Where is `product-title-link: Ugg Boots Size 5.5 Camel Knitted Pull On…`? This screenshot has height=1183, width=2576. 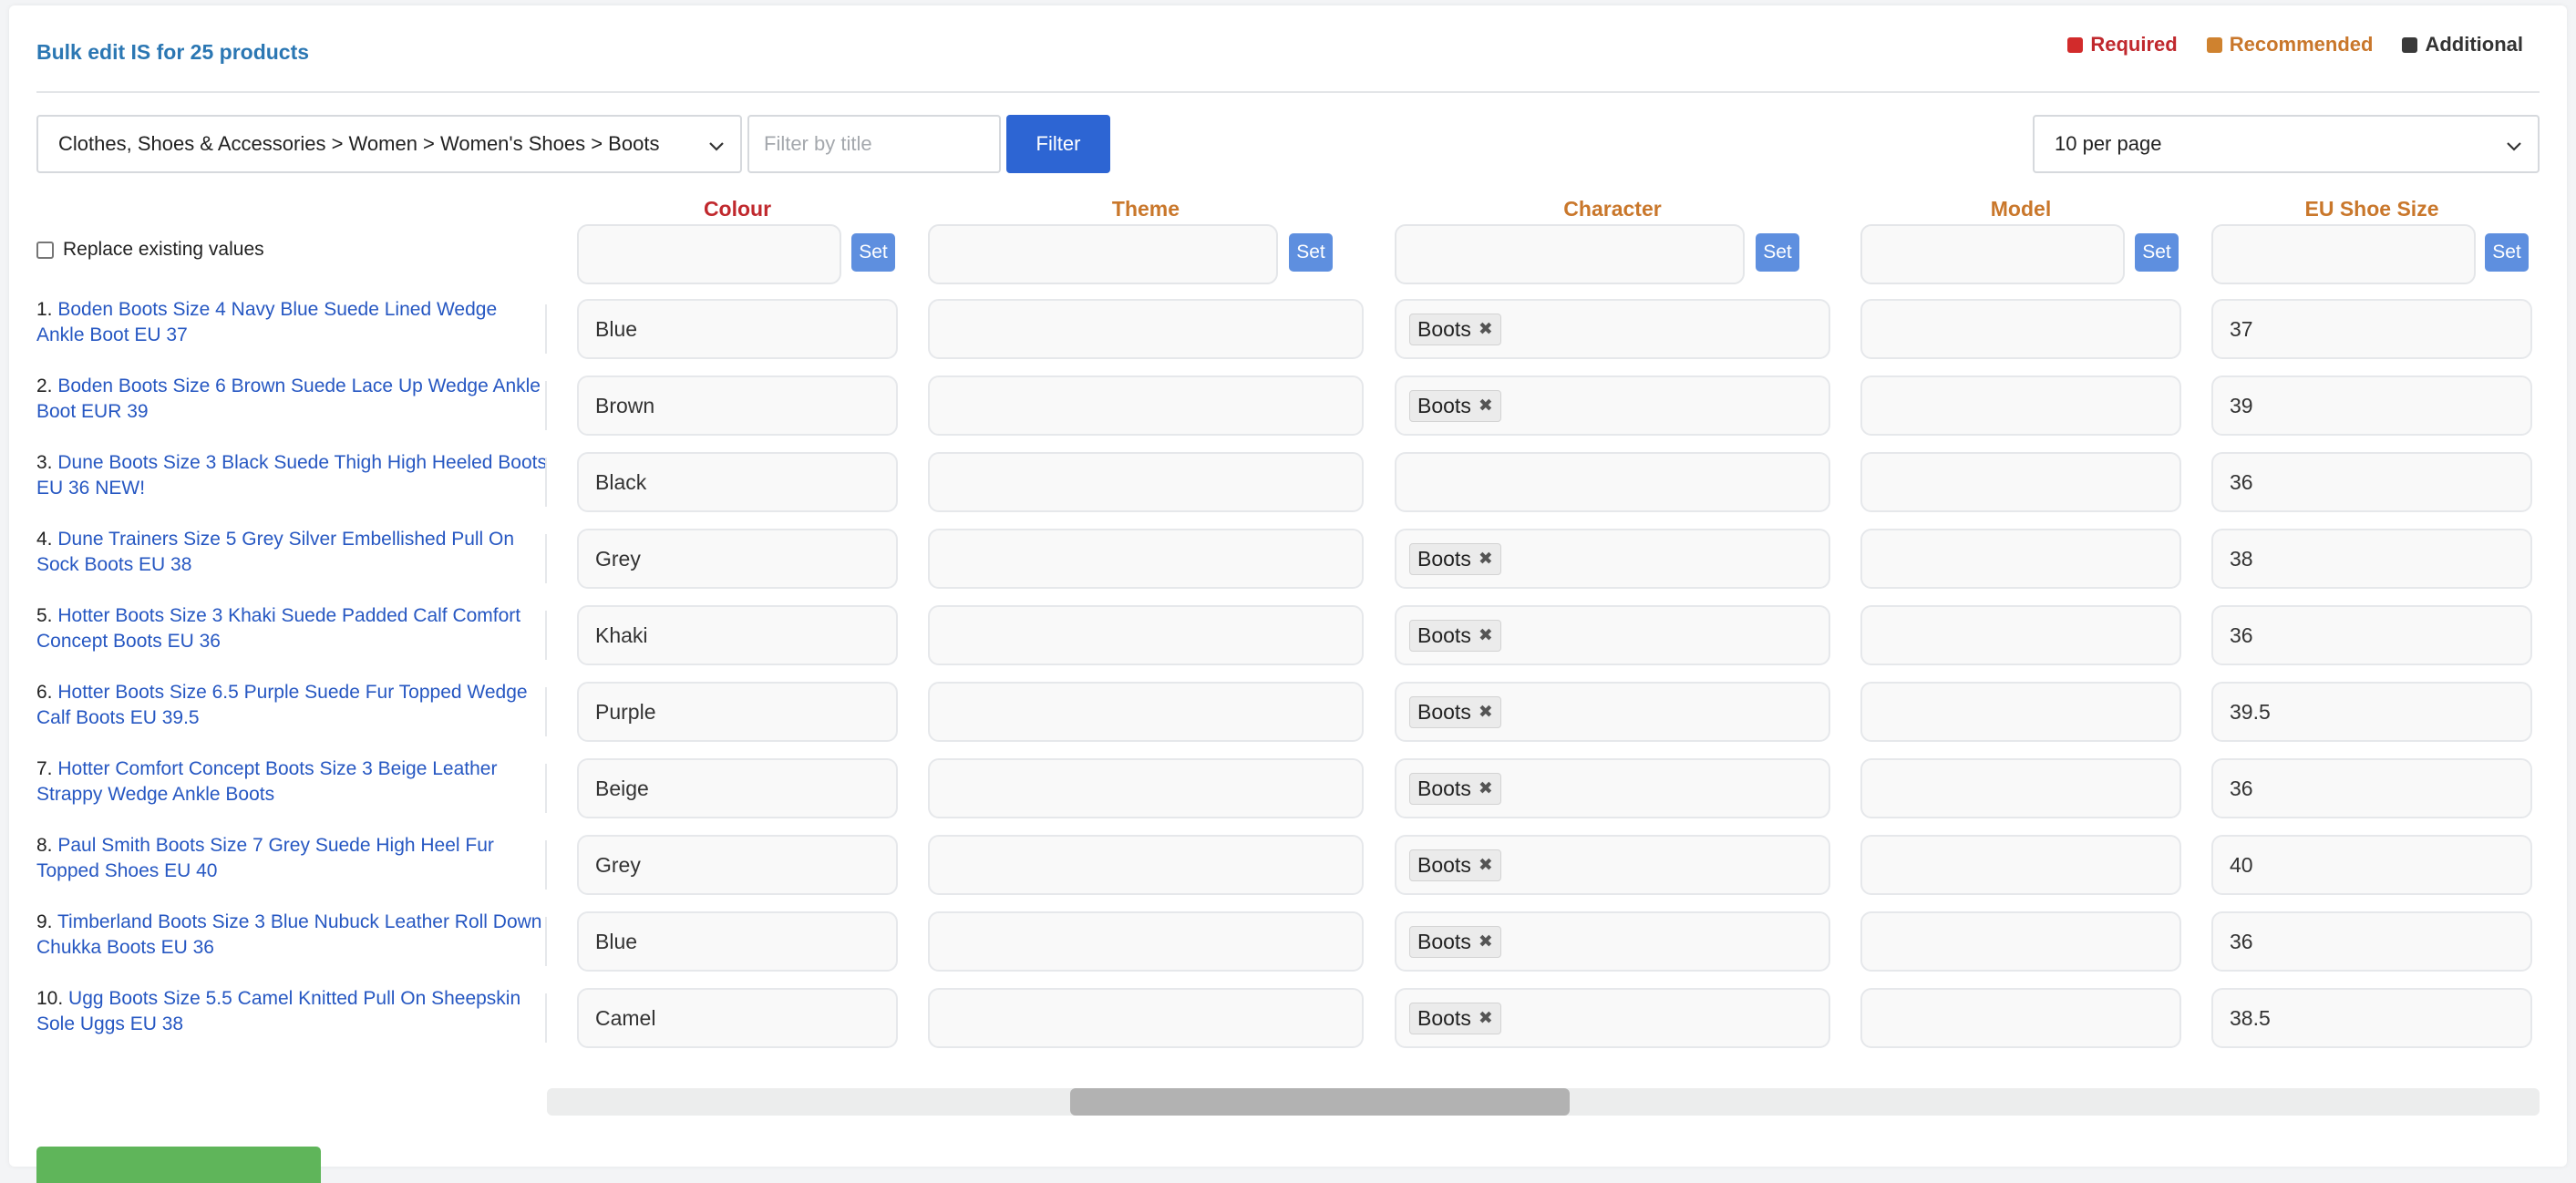
product-title-link: Ugg Boots Size 5.5 Camel Knitted Pull On… is located at coordinates (278, 1011).